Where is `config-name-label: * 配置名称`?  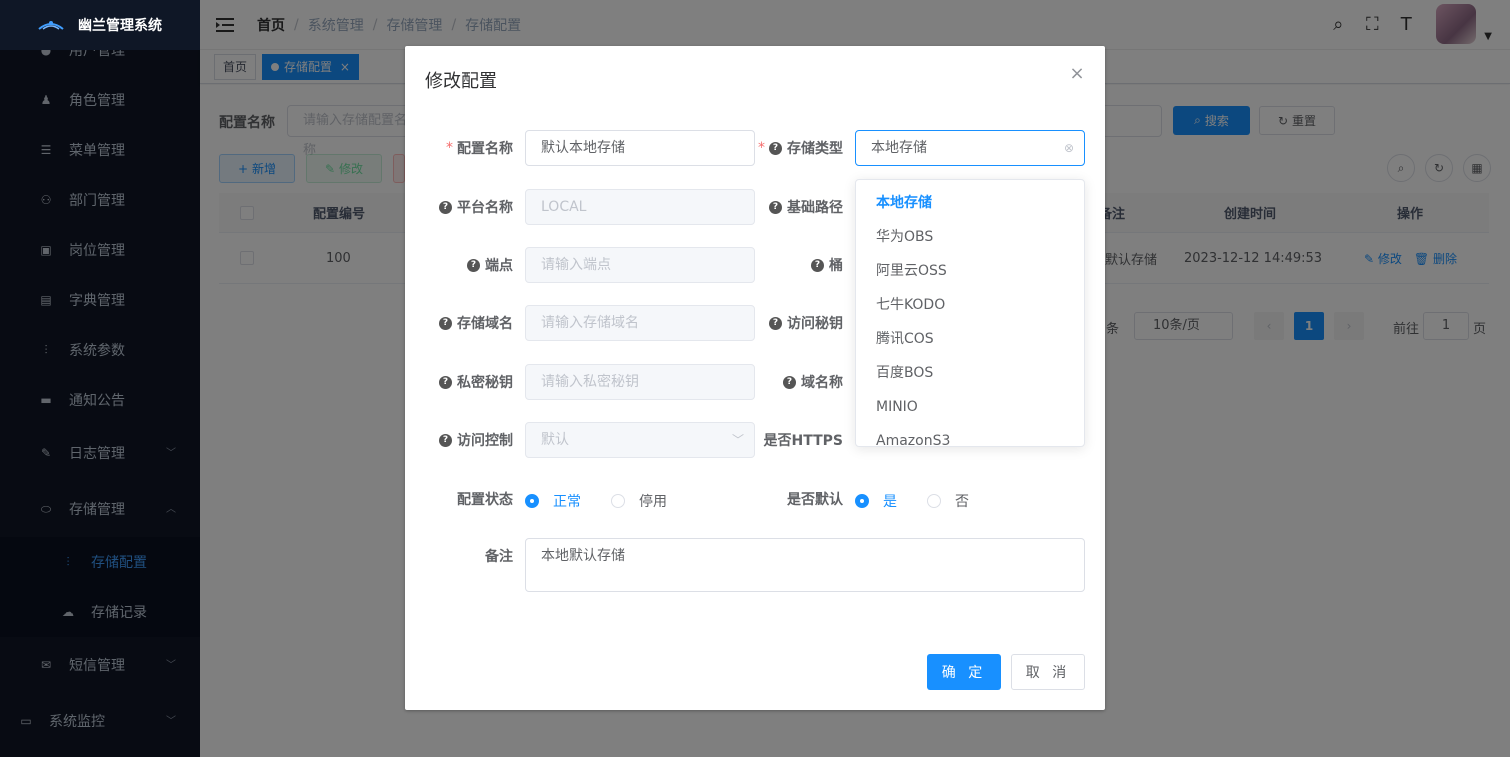 config-name-label: * 配置名称 is located at coordinates (459, 148).